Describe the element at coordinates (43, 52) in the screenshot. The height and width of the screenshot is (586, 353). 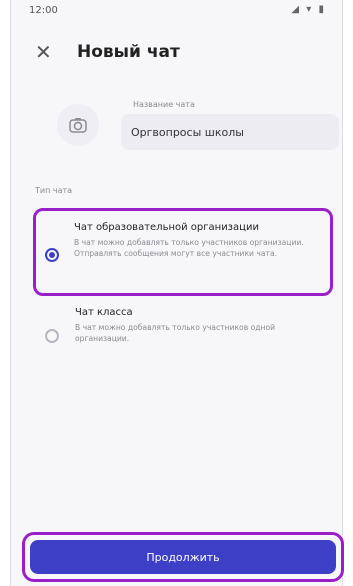
I see `close-icon: ✕` at that location.